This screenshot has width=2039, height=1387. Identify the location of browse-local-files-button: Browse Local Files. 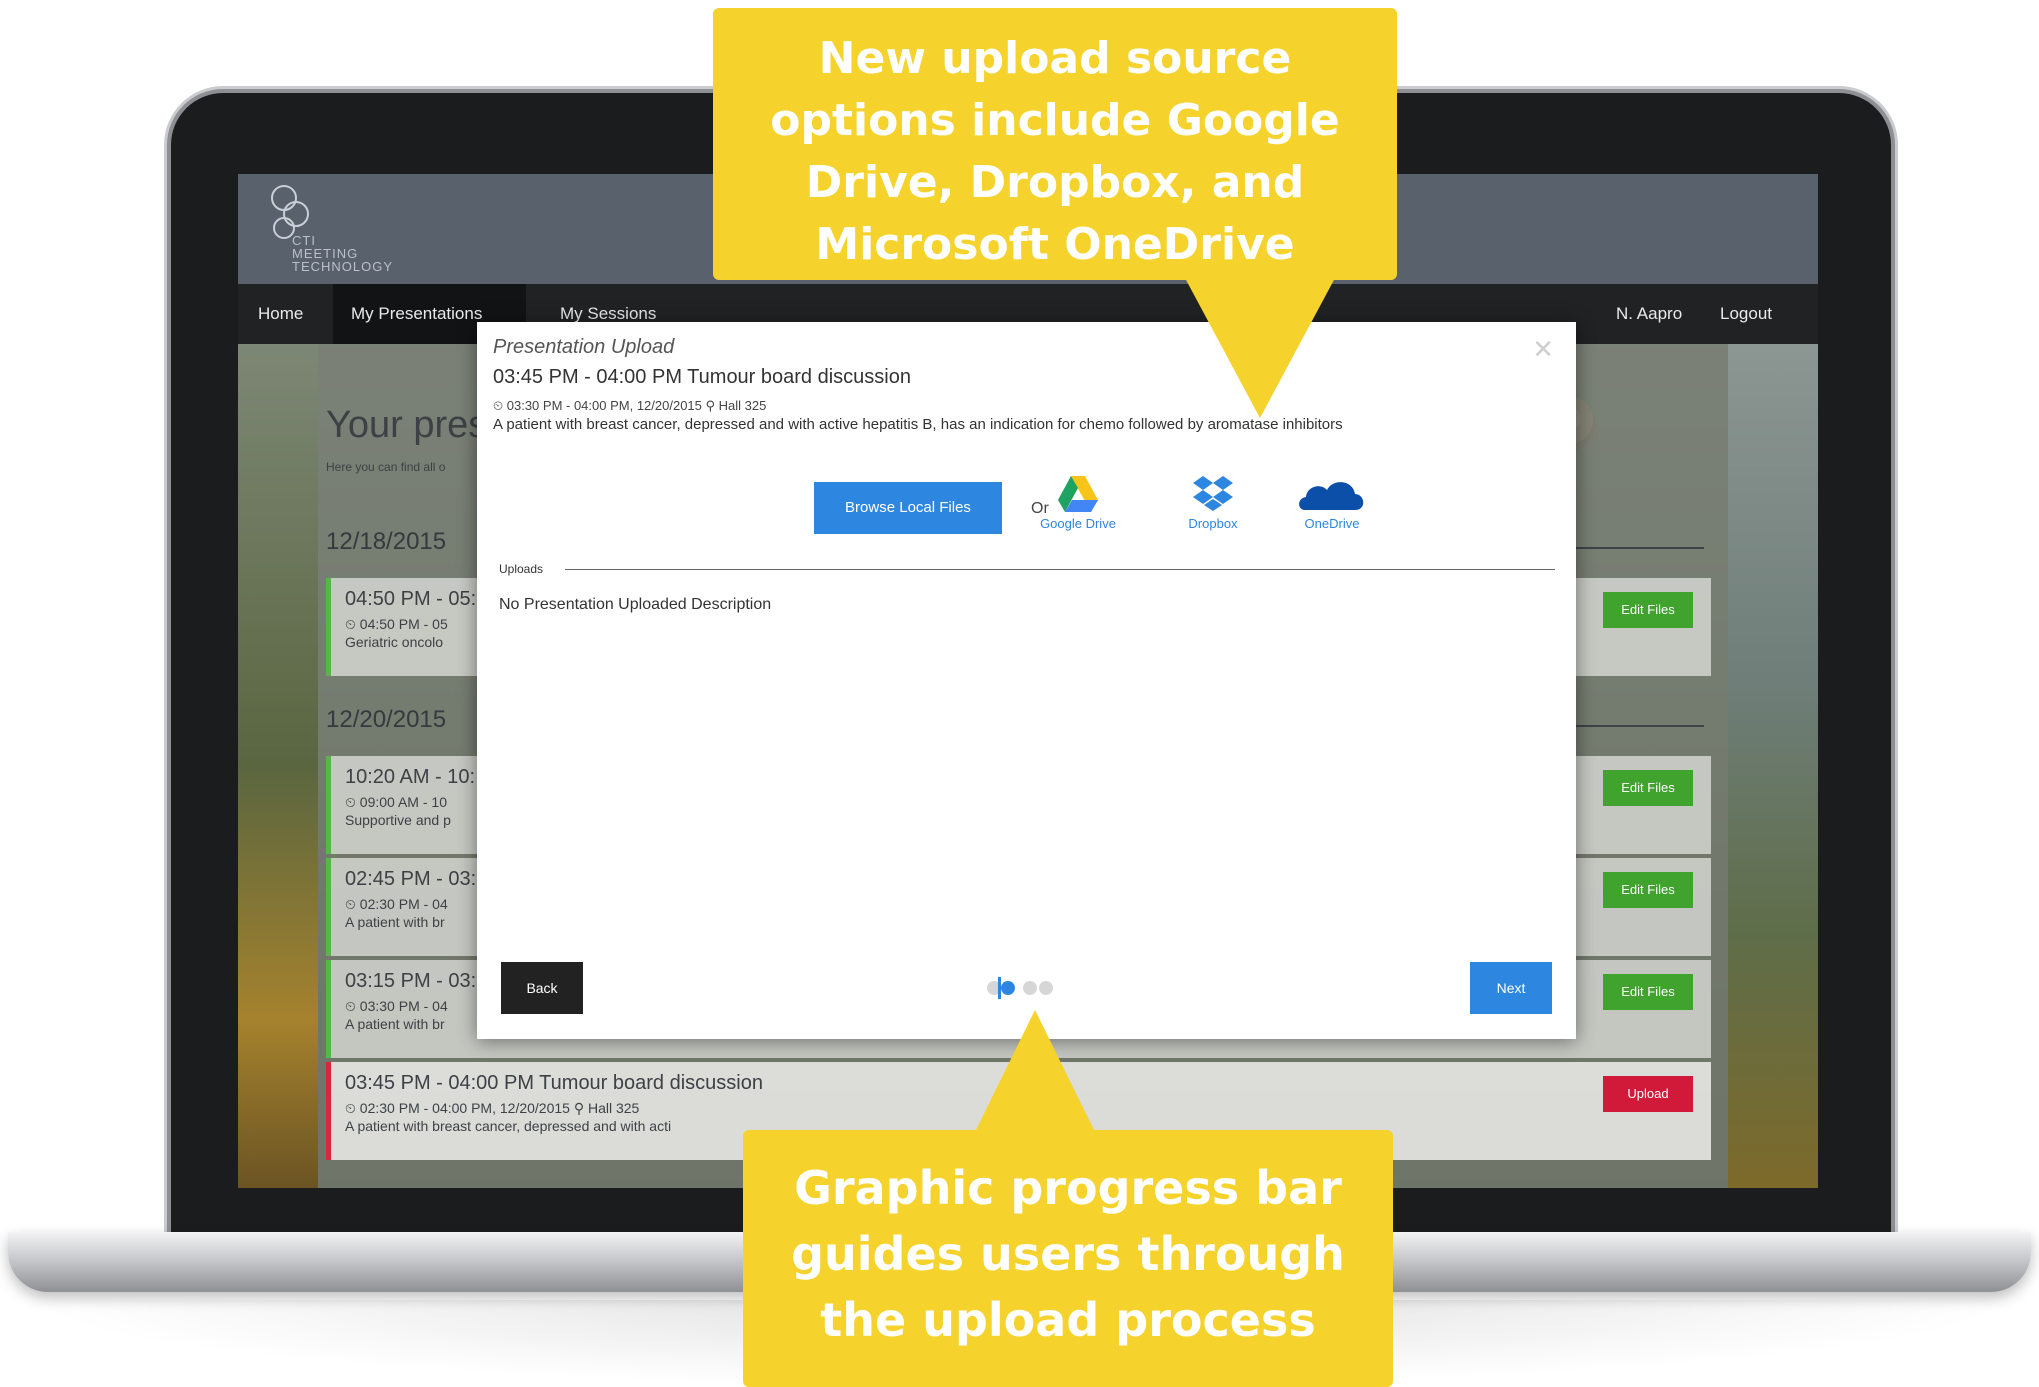
(908, 508).